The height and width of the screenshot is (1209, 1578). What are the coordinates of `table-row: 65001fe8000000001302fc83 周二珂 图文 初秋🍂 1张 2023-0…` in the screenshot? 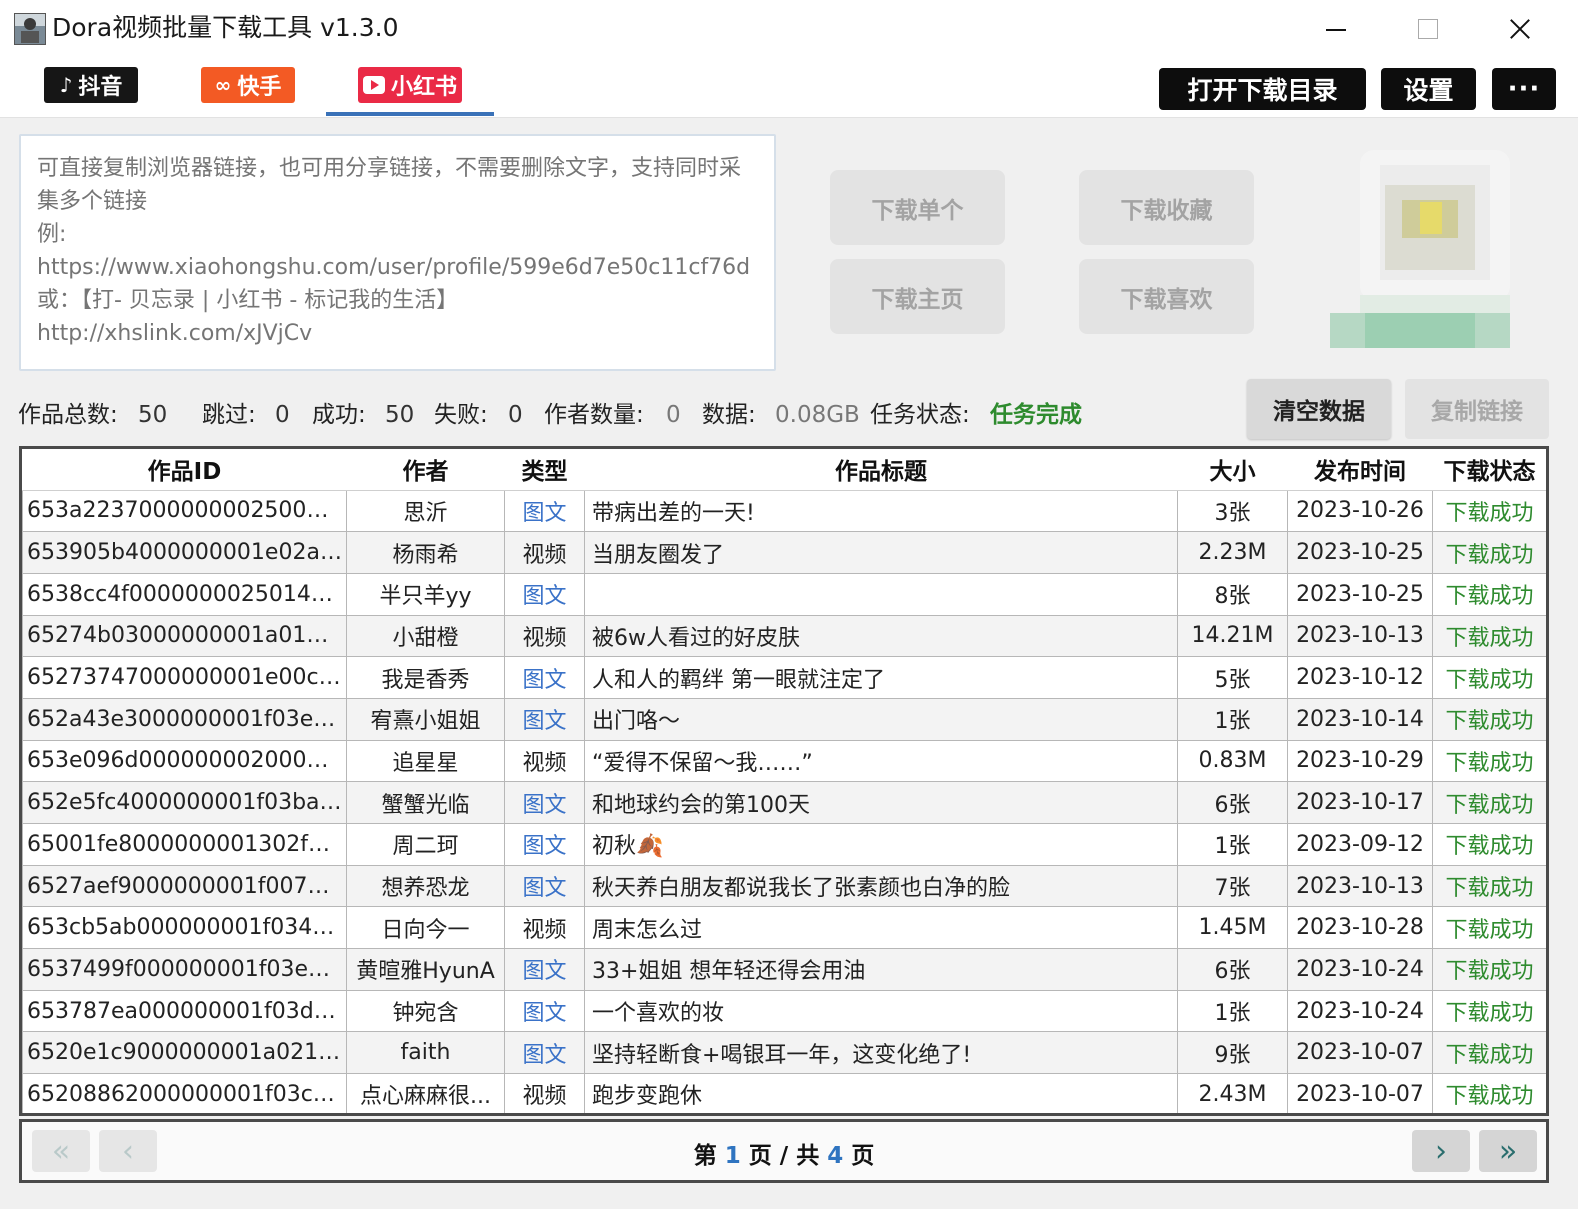 It's located at (784, 844).